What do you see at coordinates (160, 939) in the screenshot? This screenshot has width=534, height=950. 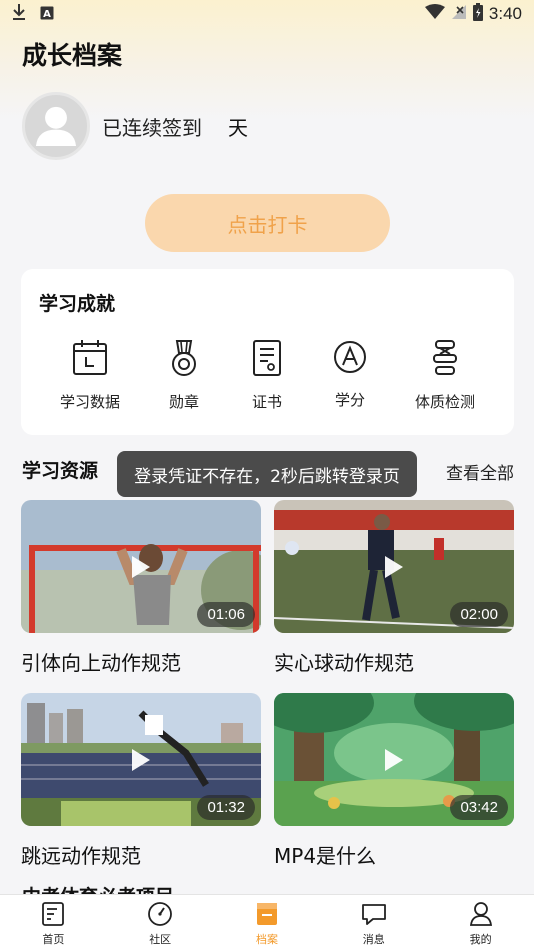 I see `tab-label: 社区` at bounding box center [160, 939].